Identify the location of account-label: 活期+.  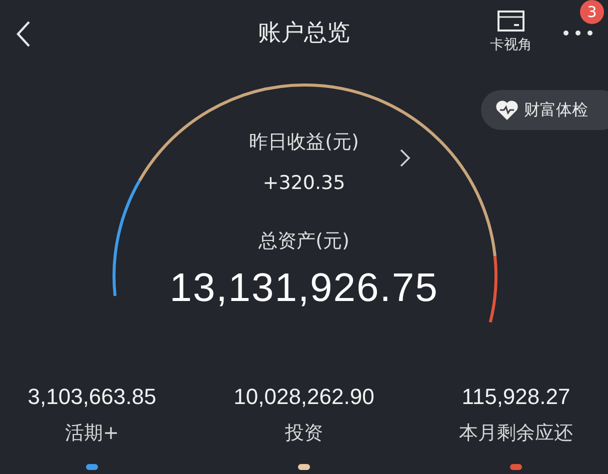
(92, 433).